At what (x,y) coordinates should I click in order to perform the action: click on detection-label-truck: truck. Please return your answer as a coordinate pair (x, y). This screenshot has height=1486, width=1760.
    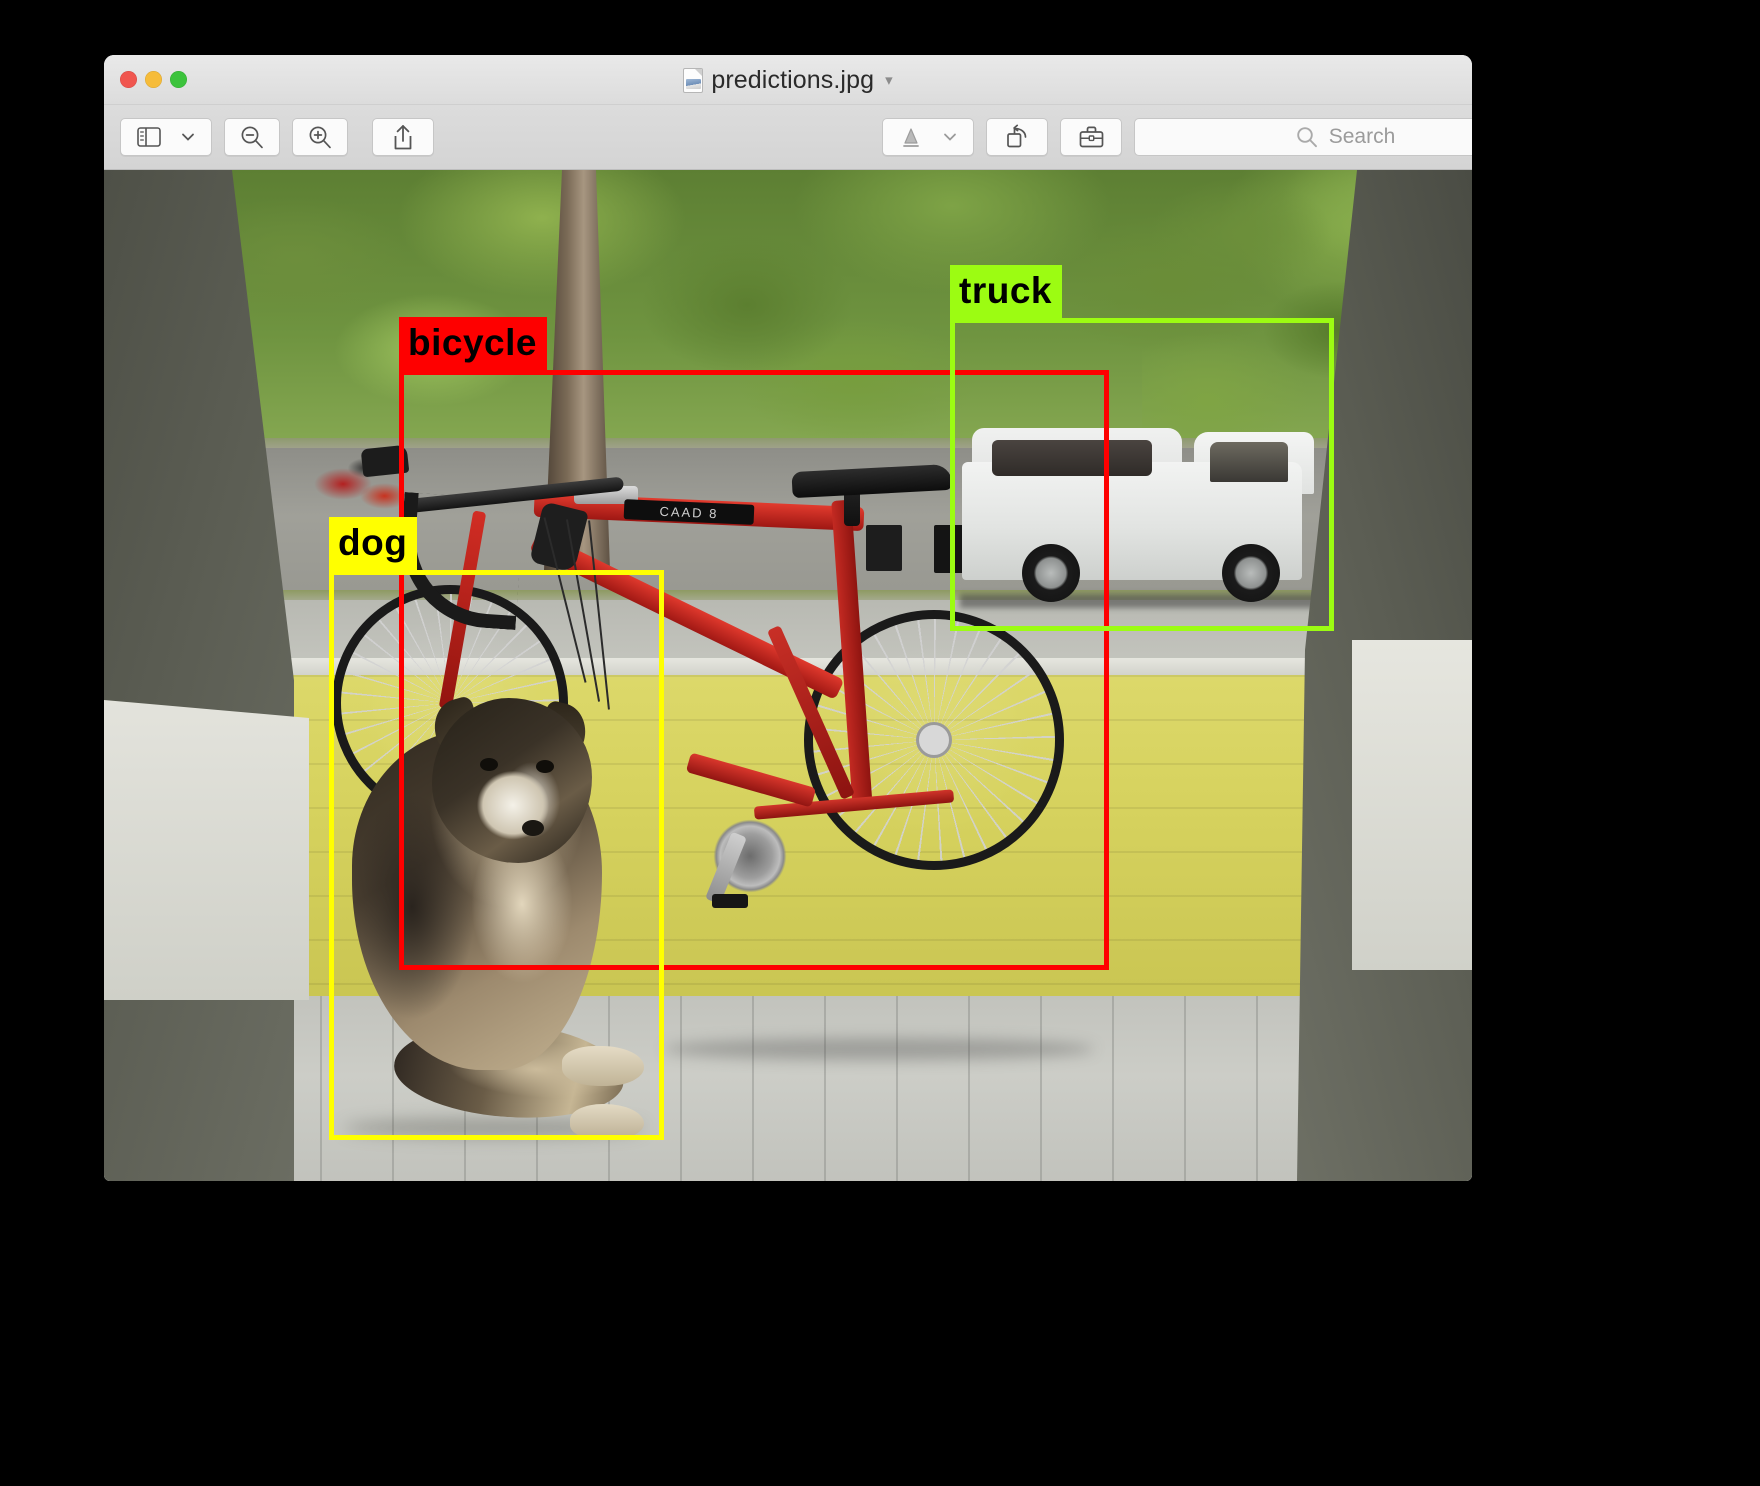
    Looking at the image, I should click on (1006, 292).